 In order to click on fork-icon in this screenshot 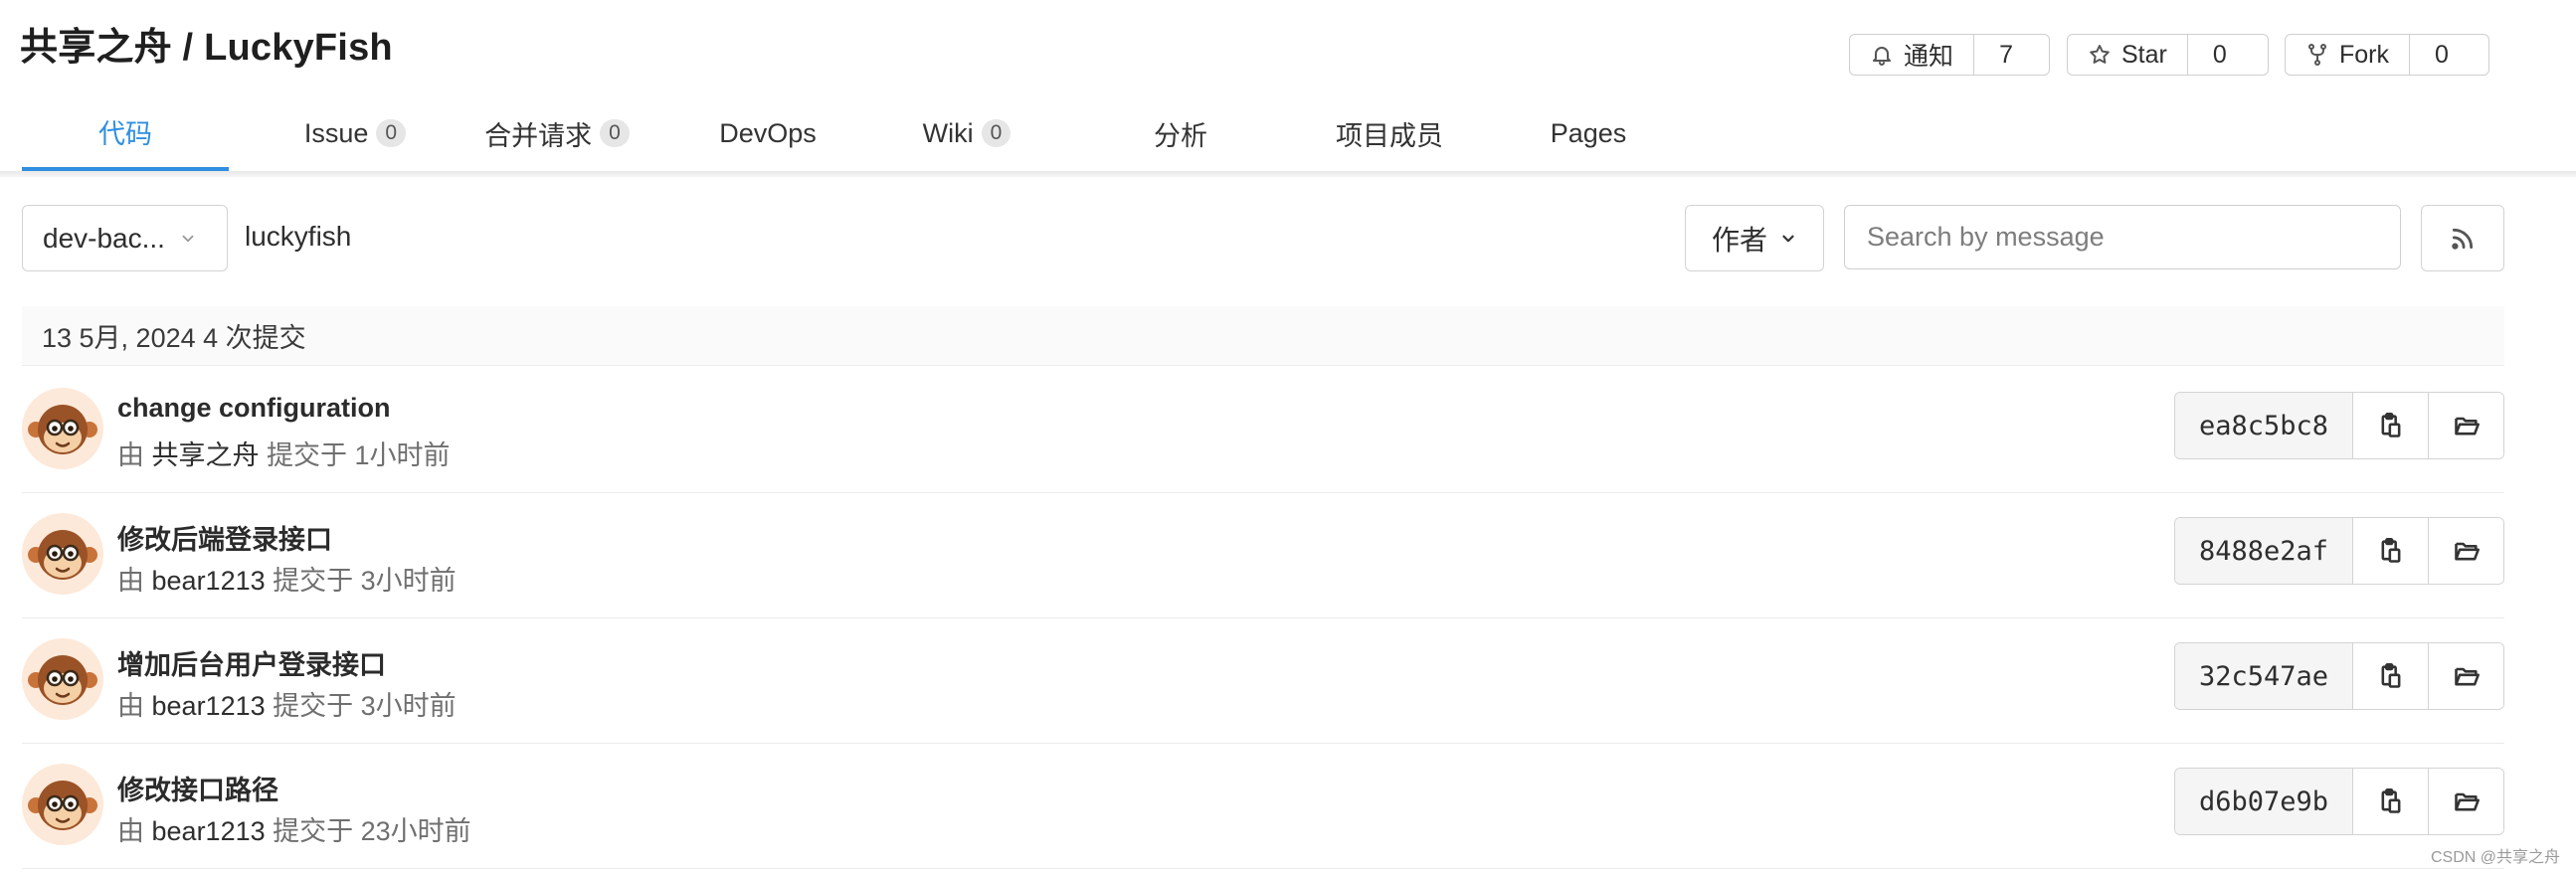, I will do `click(2317, 55)`.